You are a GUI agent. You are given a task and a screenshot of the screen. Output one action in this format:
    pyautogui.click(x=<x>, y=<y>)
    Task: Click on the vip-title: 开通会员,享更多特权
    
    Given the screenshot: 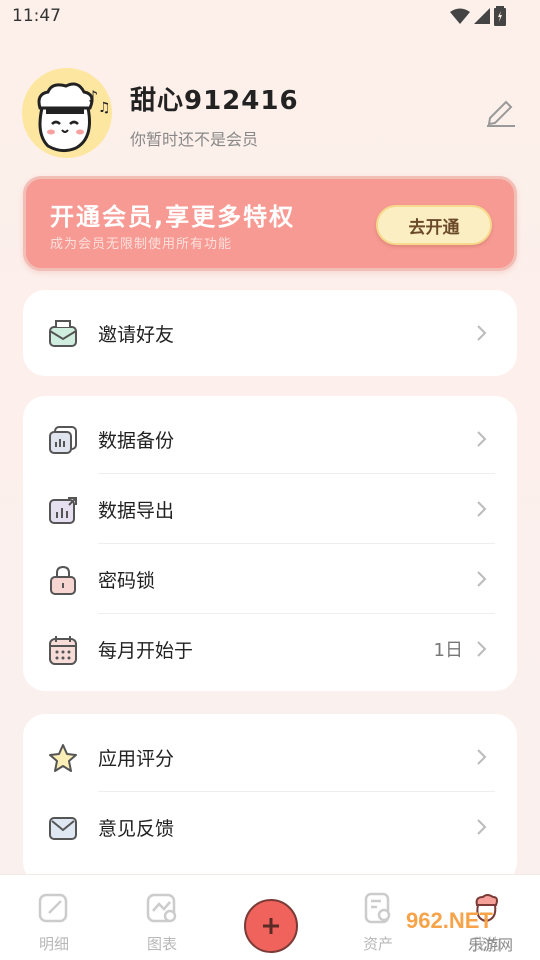 What is the action you would take?
    pyautogui.click(x=173, y=217)
    